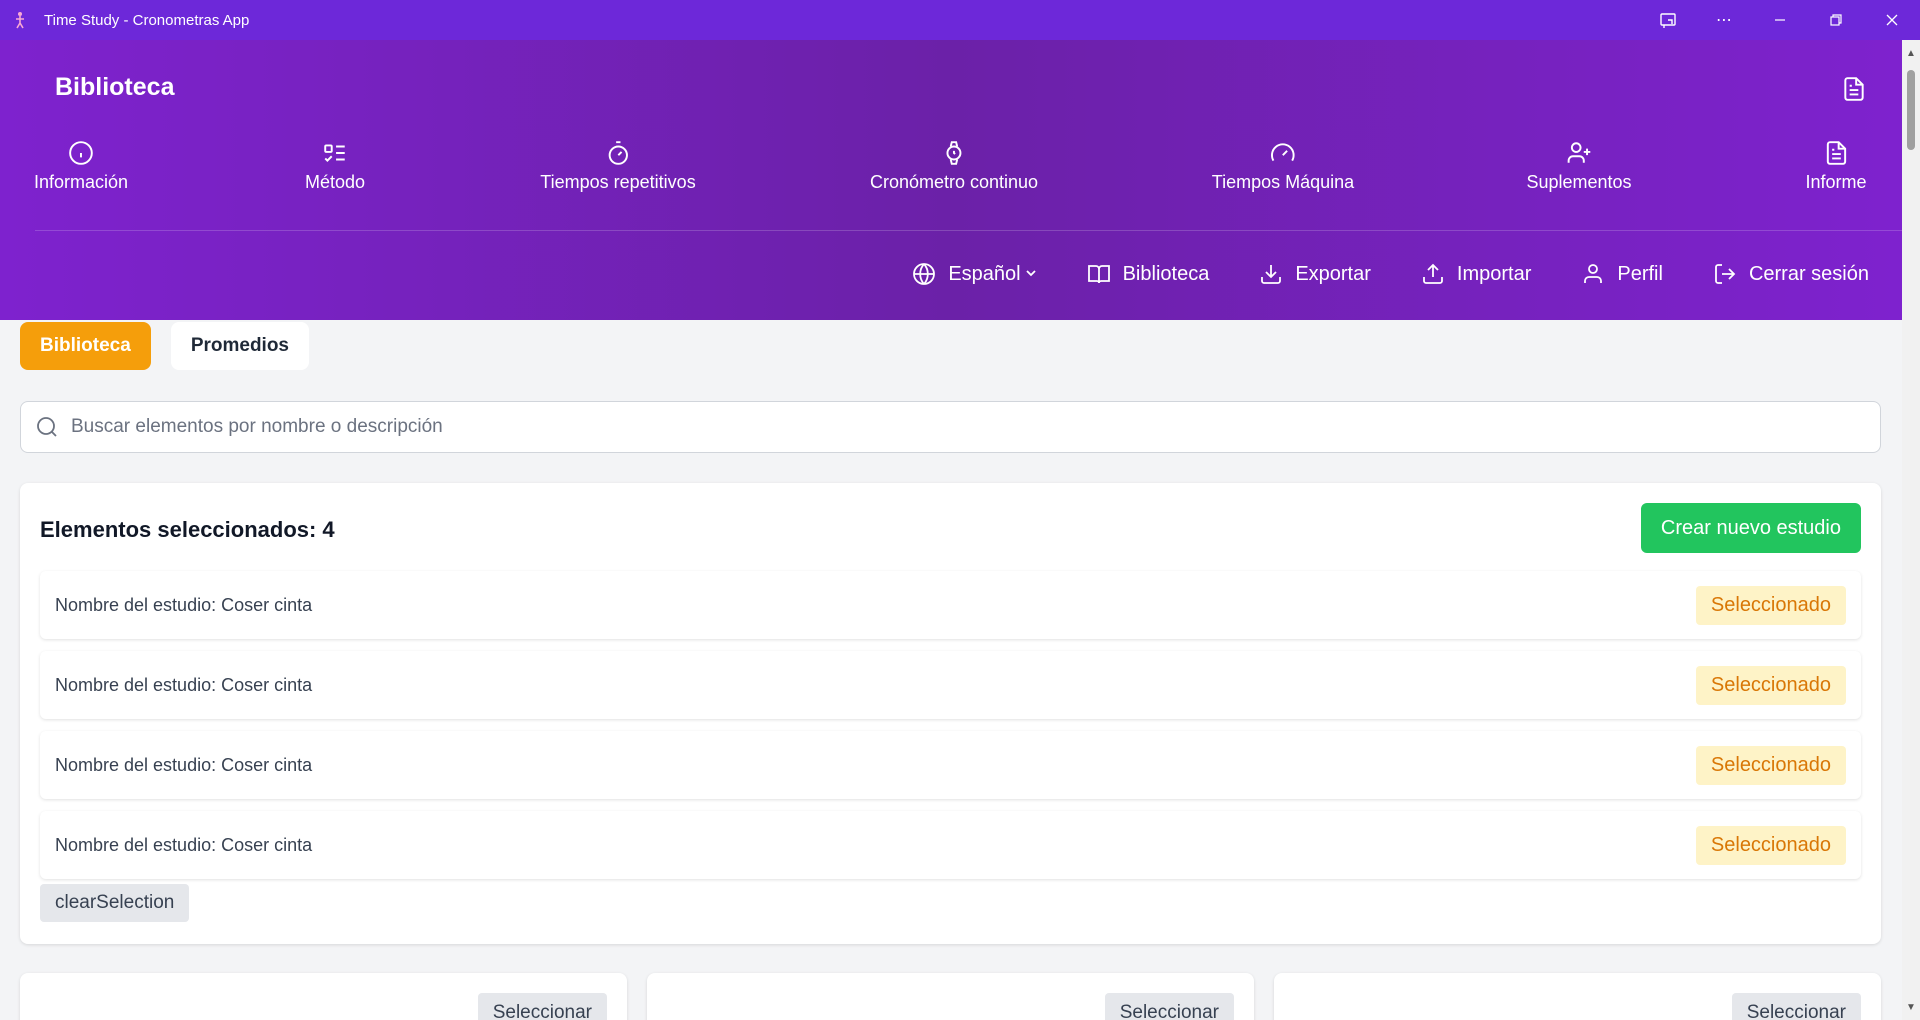 This screenshot has height=1020, width=1920. Describe the element at coordinates (1725, 274) in the screenshot. I see `logout-icon` at that location.